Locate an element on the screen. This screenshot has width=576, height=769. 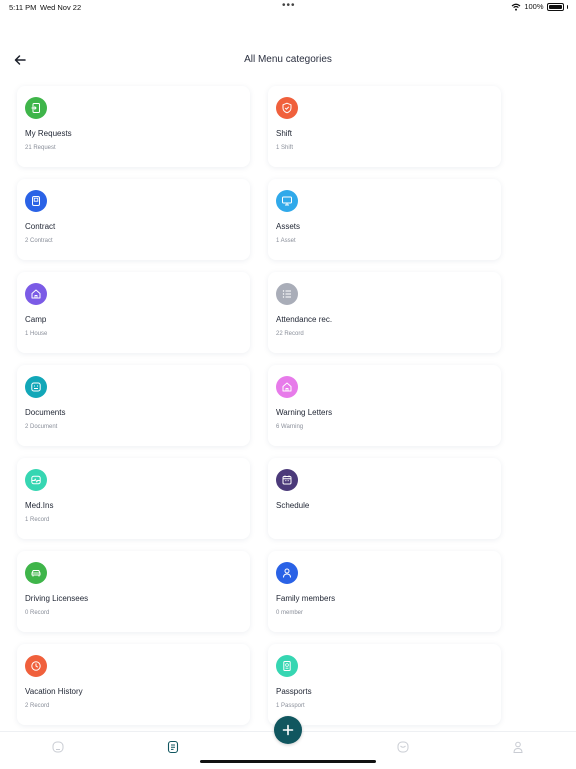
request-icon is located at coordinates (36, 108).